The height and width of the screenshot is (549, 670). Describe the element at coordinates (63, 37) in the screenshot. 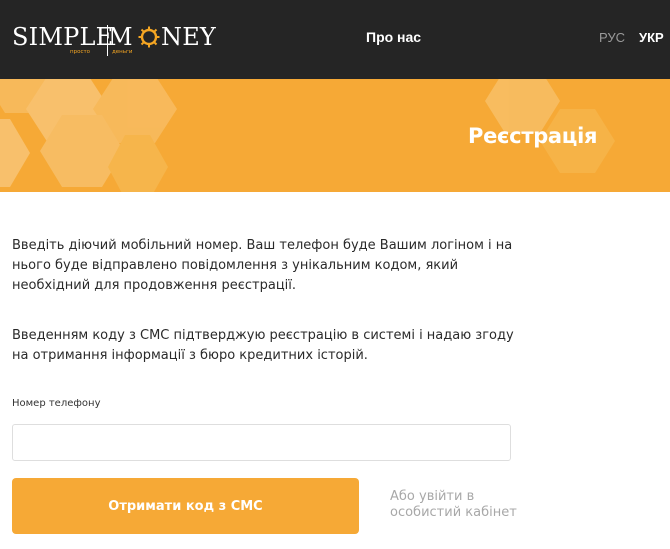

I see `logo-word-simple: SIMPLE` at that location.